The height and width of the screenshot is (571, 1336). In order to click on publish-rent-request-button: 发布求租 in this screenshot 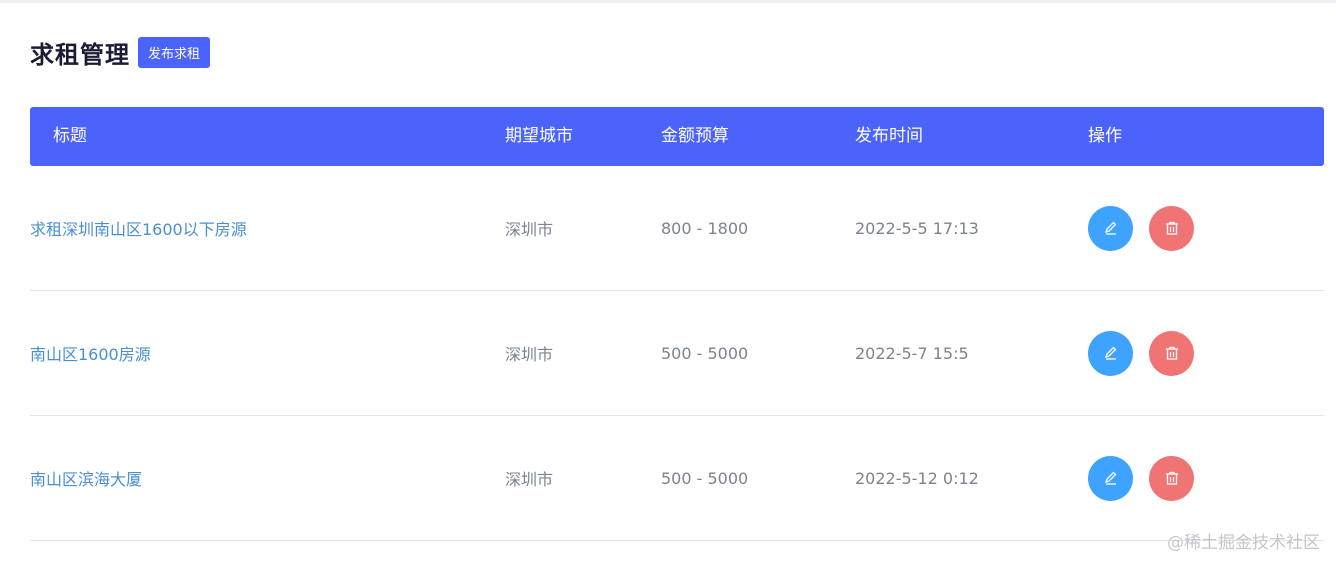, I will do `click(174, 52)`.